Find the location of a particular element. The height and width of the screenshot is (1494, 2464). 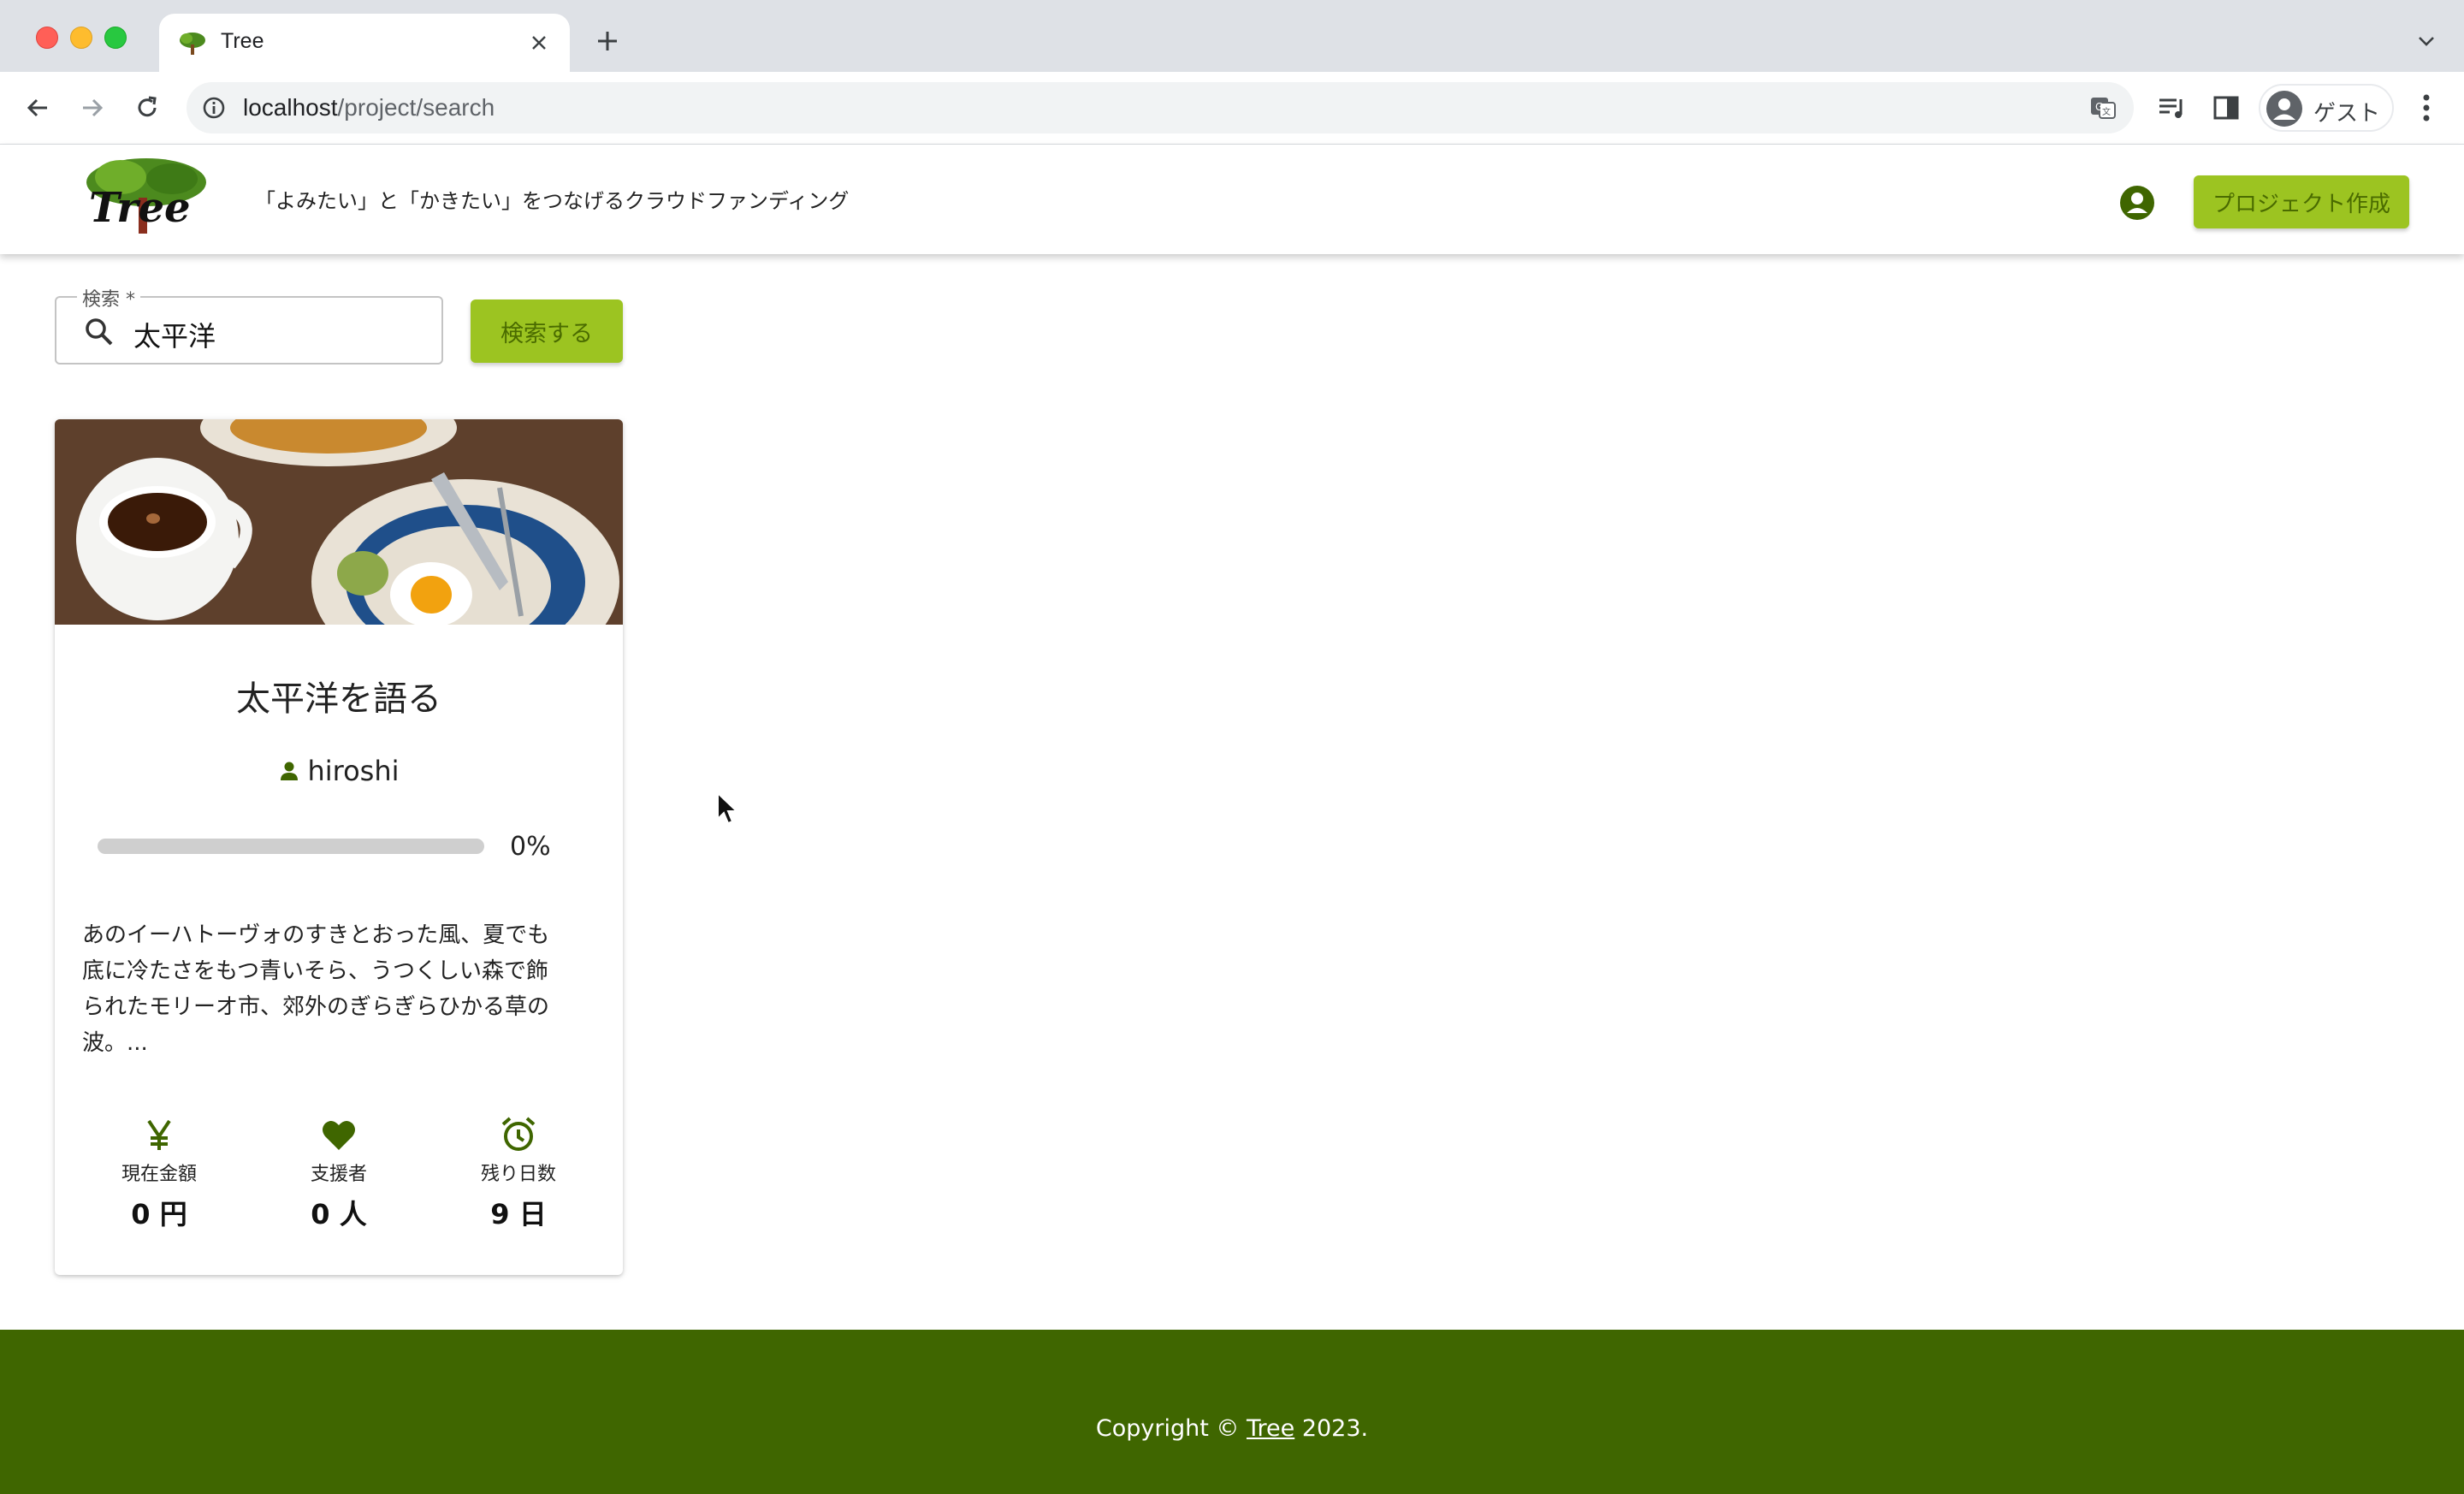

stat-label: 現在金額 is located at coordinates (159, 1174).